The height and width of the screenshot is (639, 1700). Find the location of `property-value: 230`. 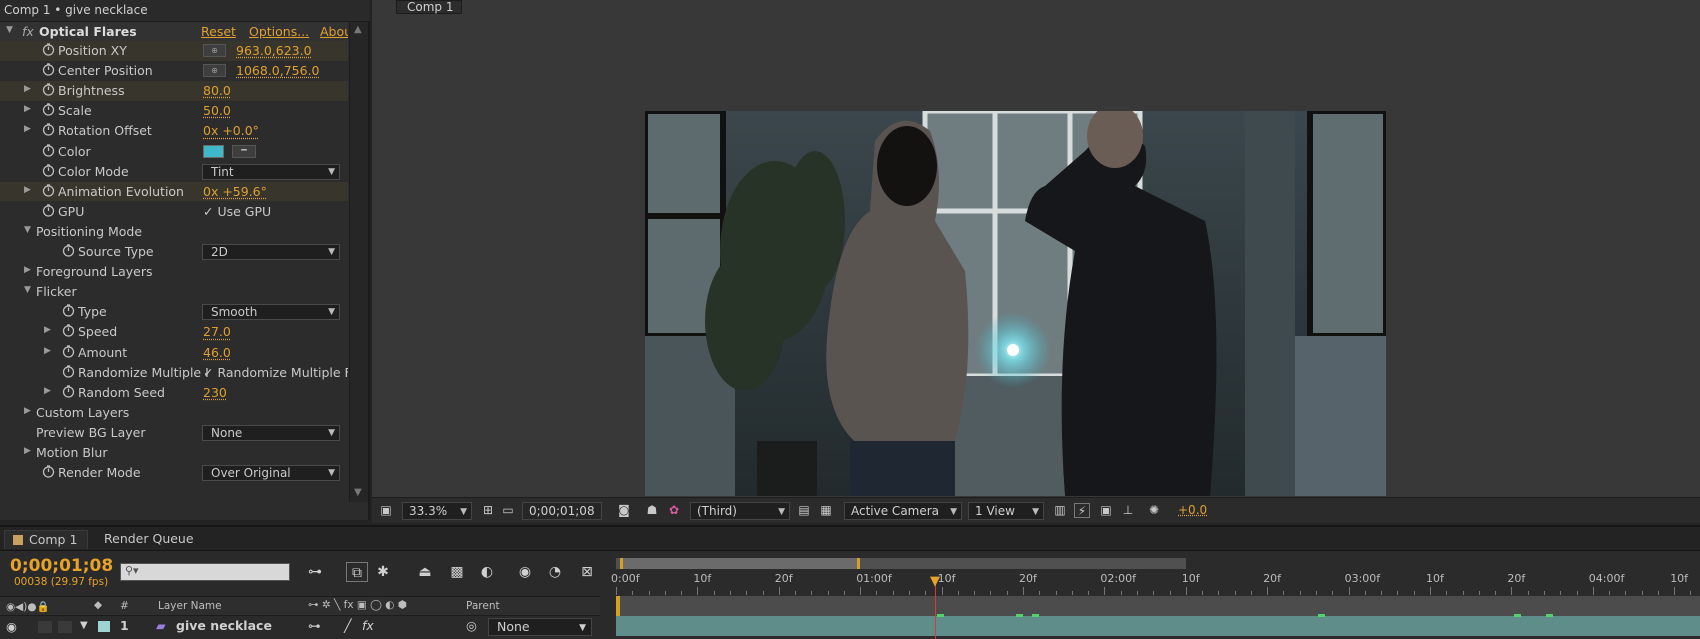

property-value: 230 is located at coordinates (215, 392).